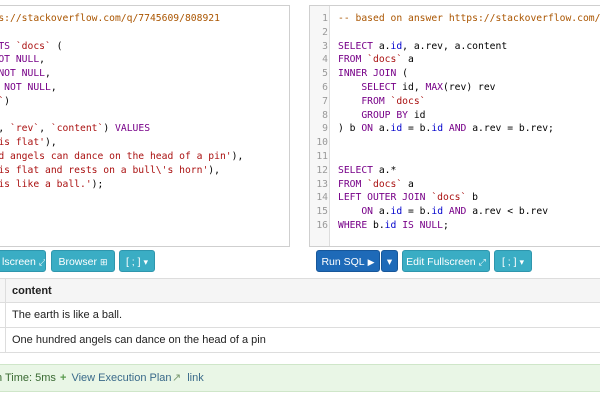 This screenshot has width=600, height=400. I want to click on code-line: ned NOT NULL,, so click(121, 74).